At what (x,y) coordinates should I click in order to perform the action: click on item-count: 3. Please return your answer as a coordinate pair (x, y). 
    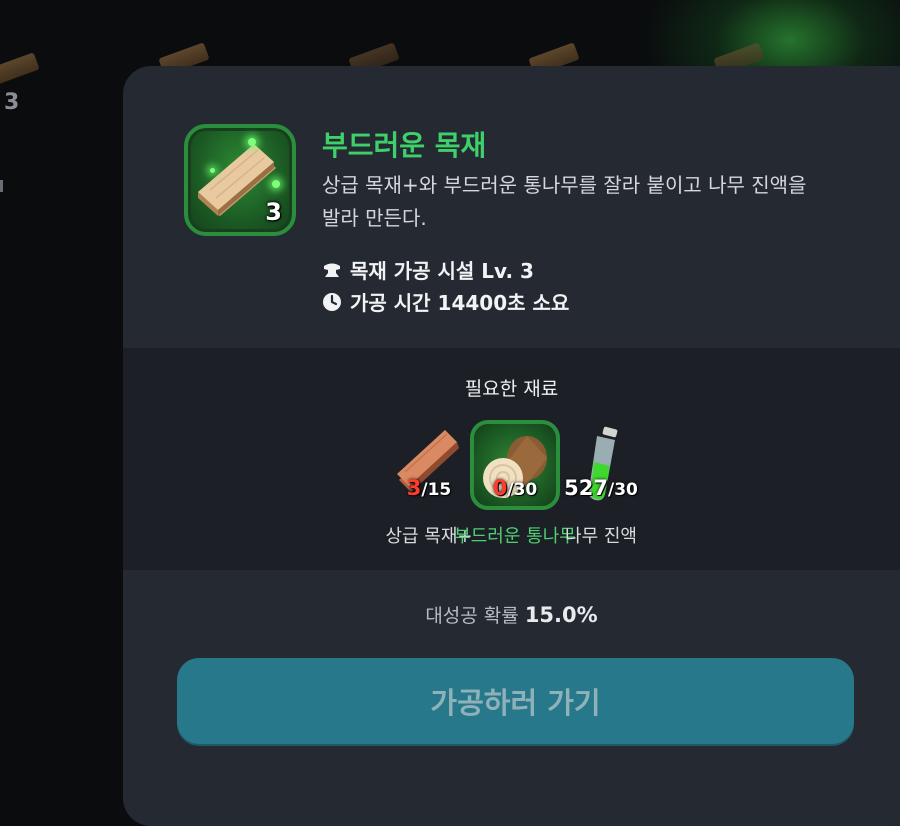
    Looking at the image, I should click on (273, 212).